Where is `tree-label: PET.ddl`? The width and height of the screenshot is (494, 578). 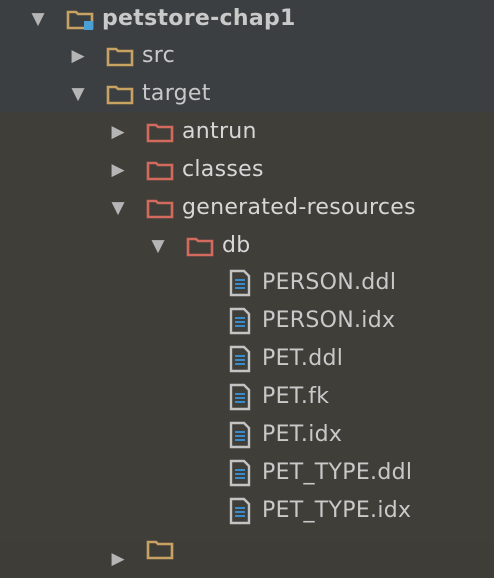
tree-label: PET.ddl is located at coordinates (303, 358).